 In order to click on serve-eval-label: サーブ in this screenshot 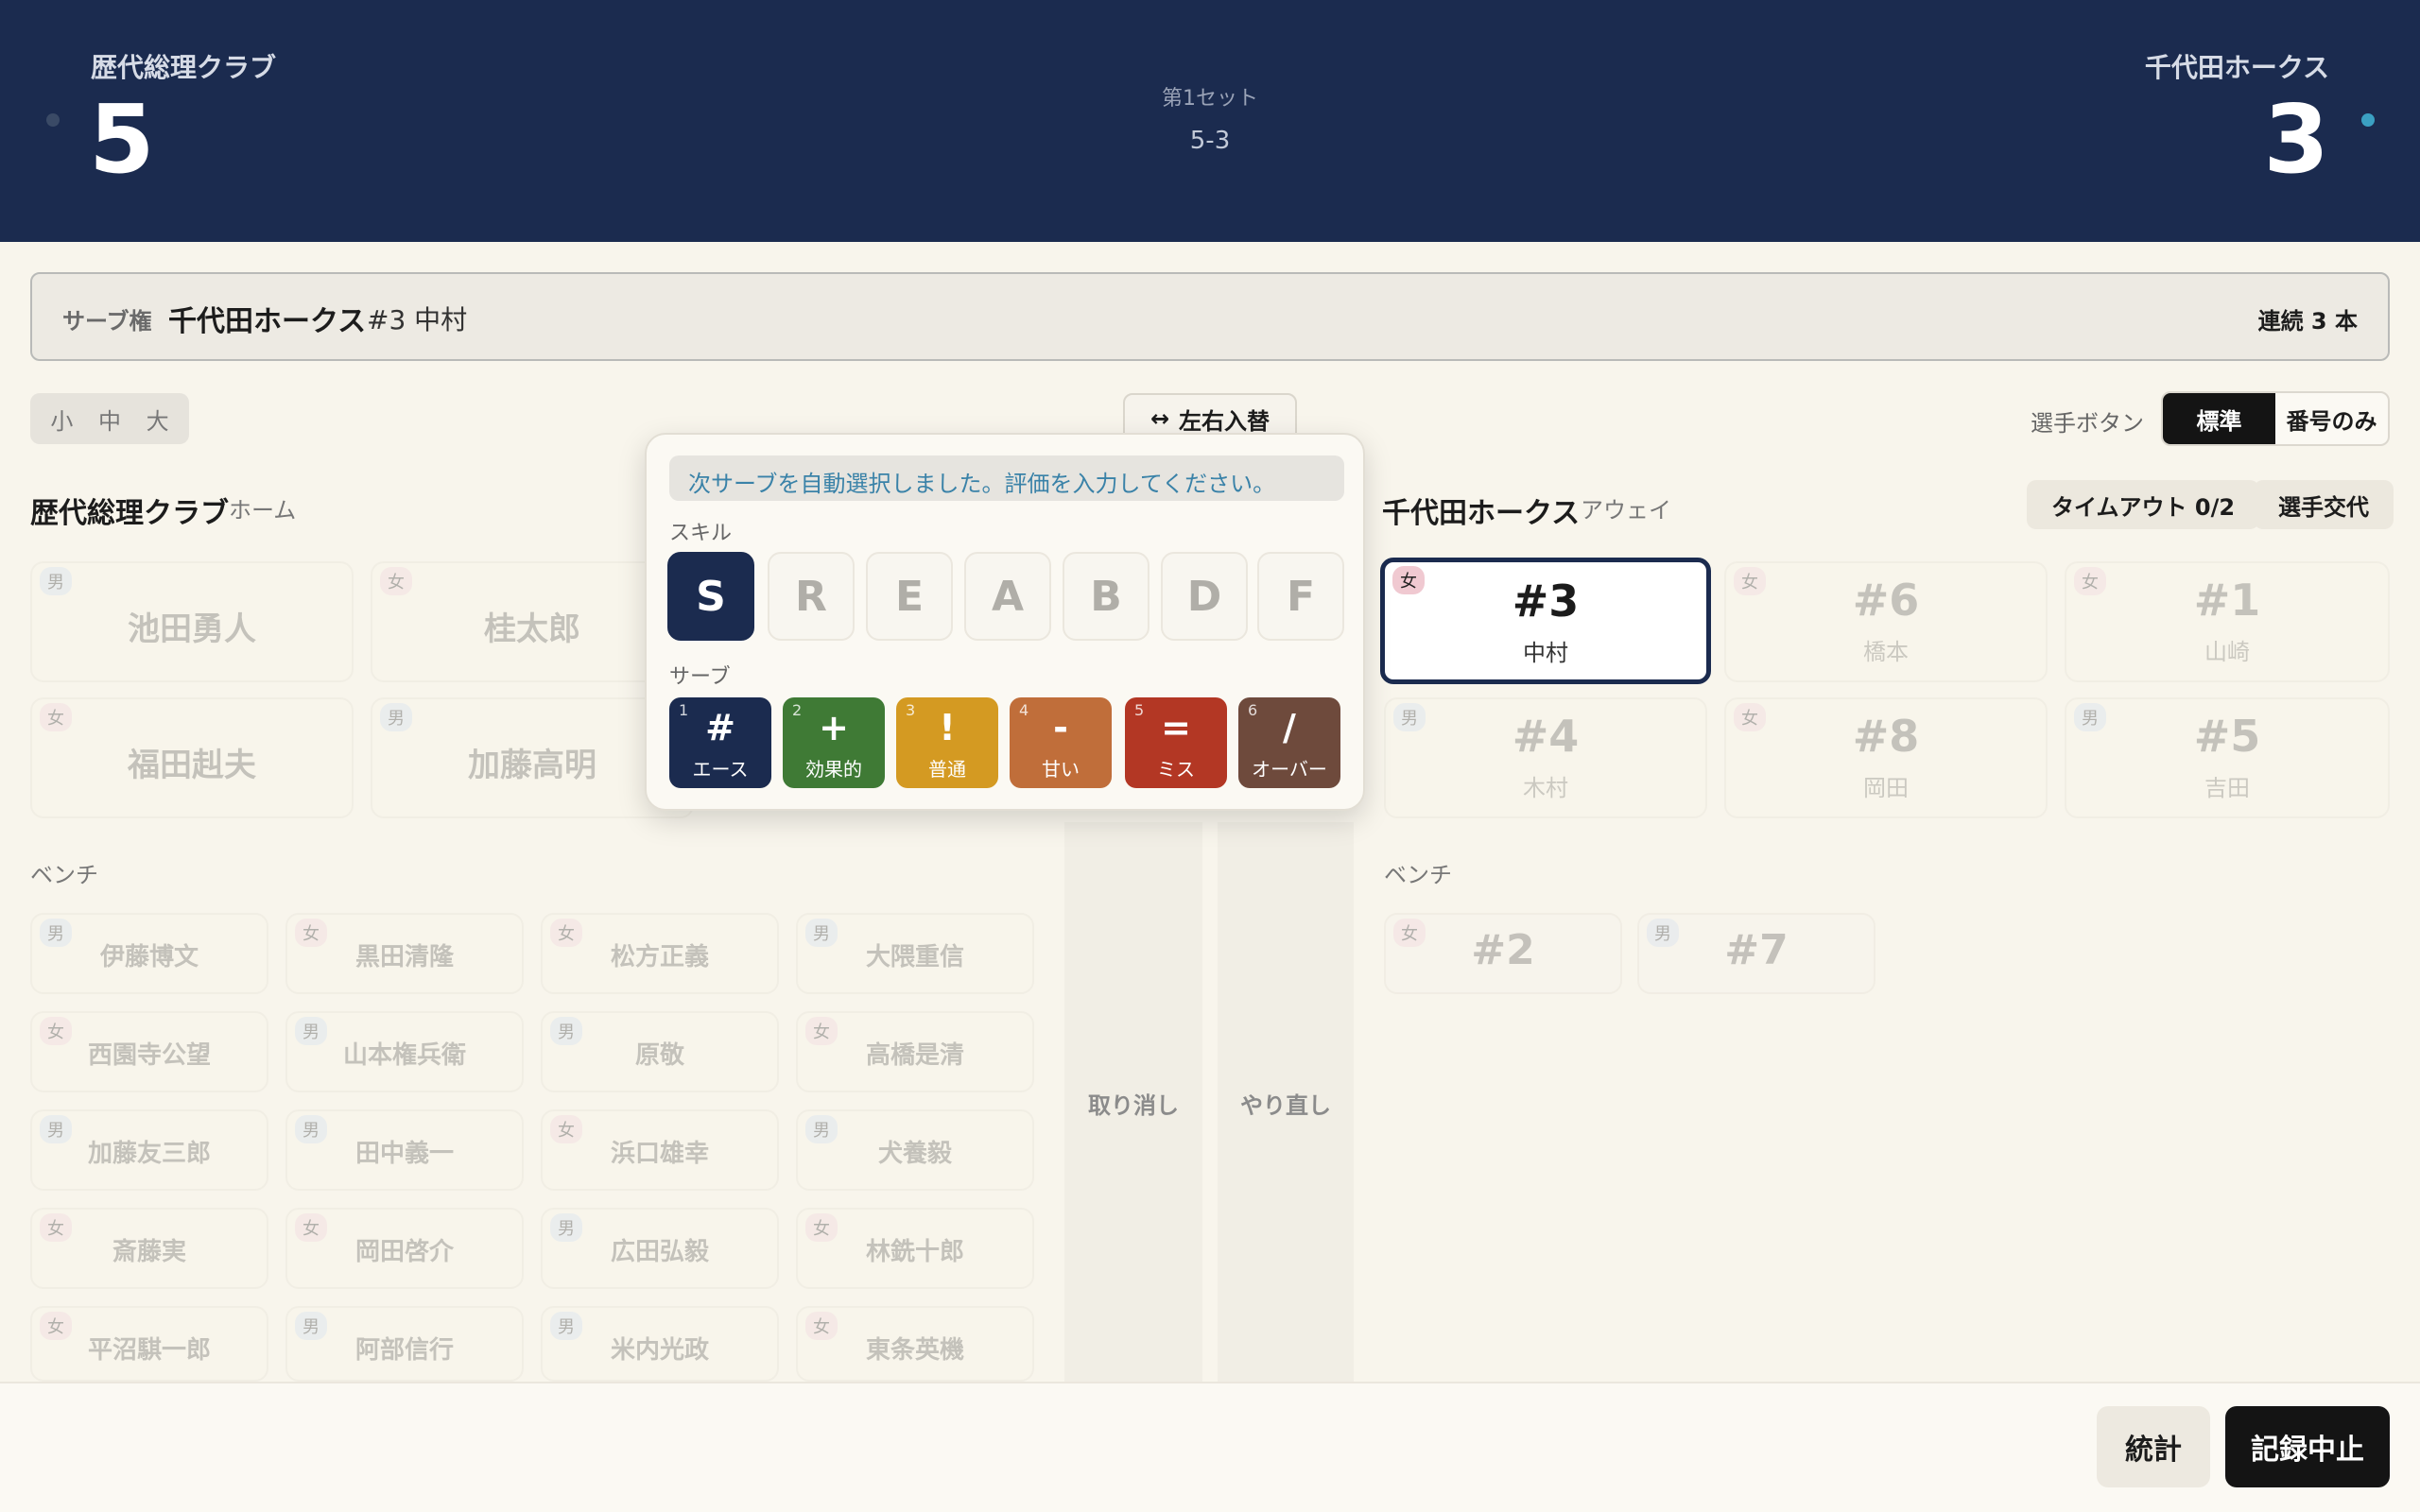, I will do `click(700, 677)`.